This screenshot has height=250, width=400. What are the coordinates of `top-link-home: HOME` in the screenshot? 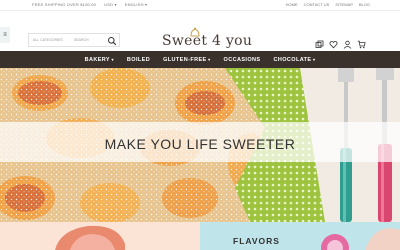 It's located at (292, 4).